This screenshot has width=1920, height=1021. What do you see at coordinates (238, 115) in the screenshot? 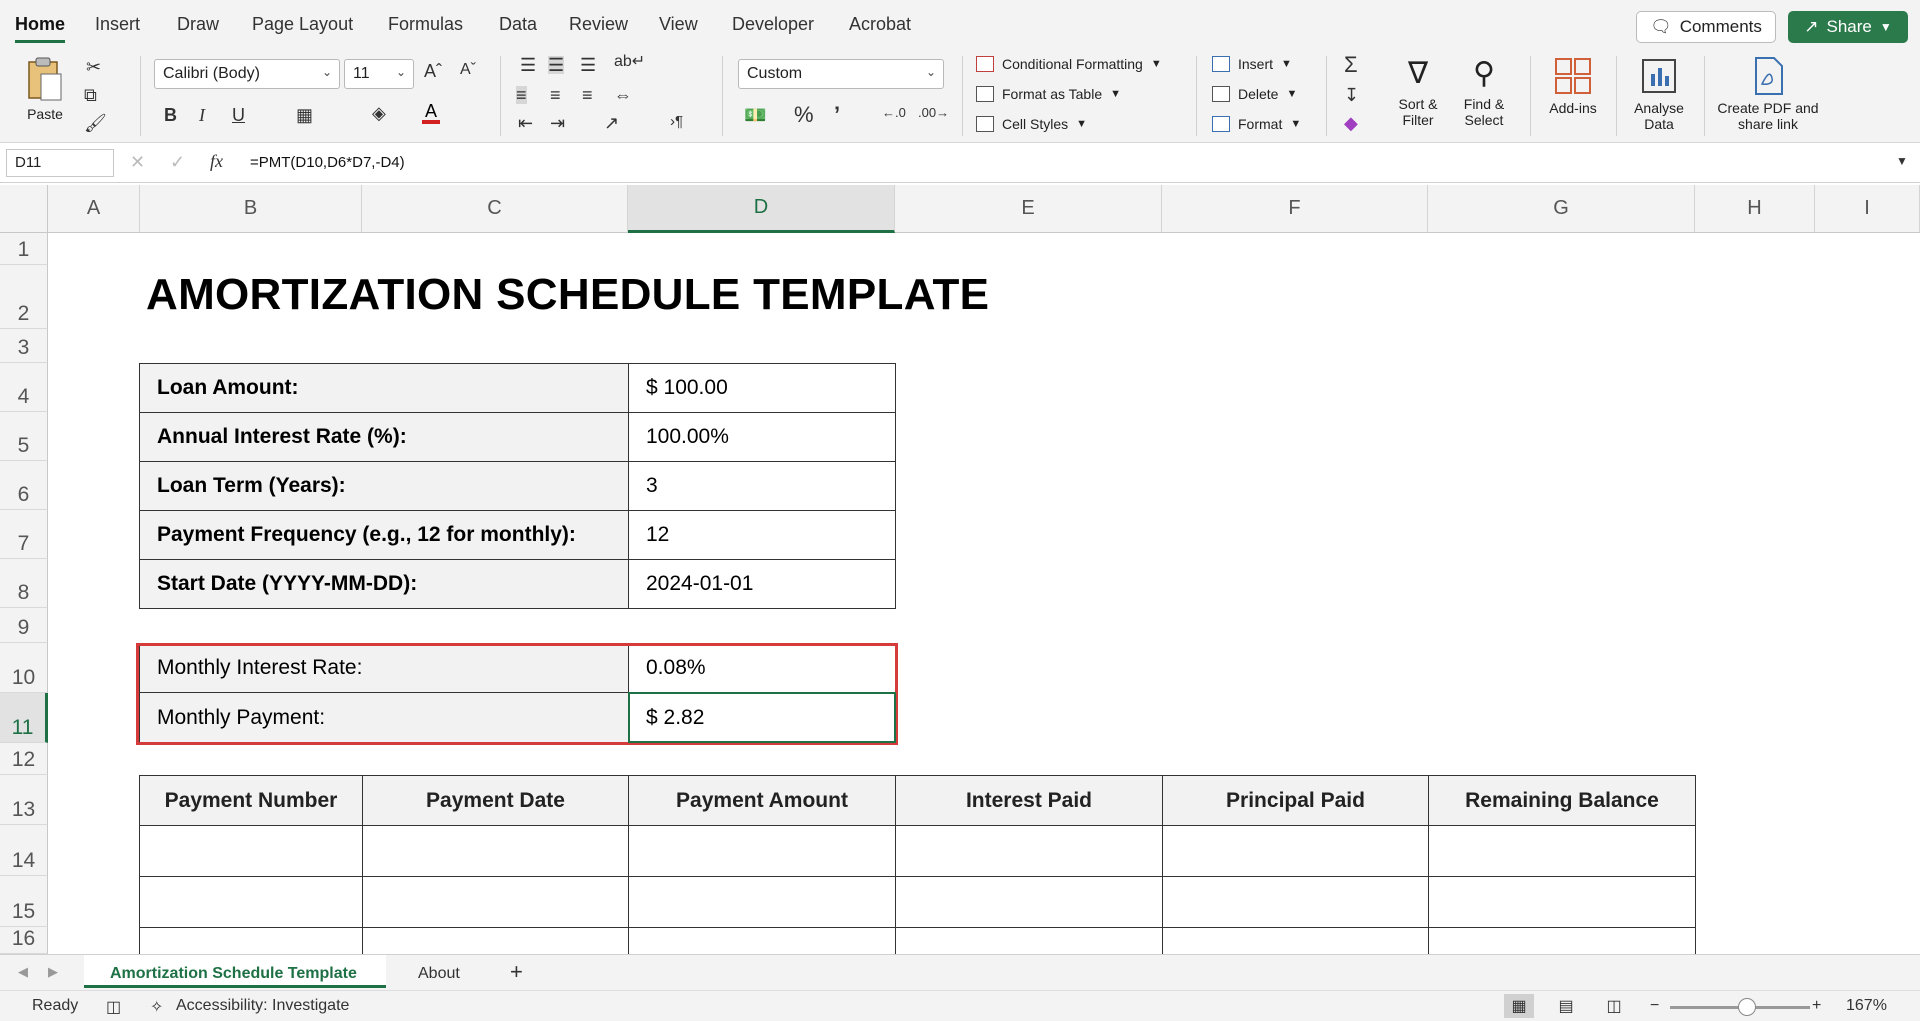
I see `underline-button: U` at bounding box center [238, 115].